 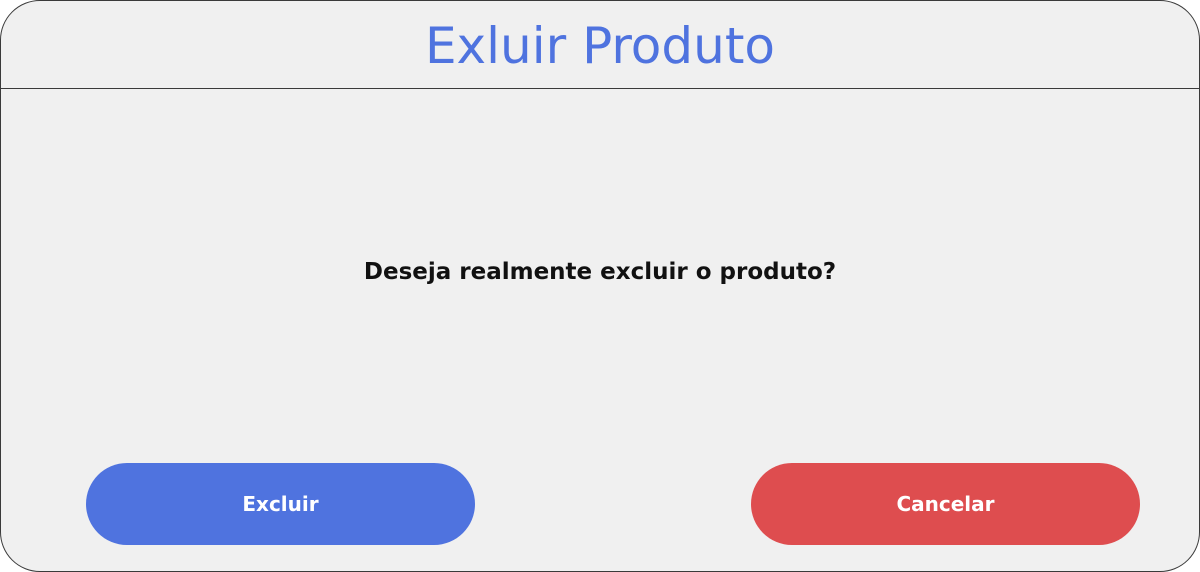 I want to click on dialog-title: Exluir Produto, so click(x=600, y=45).